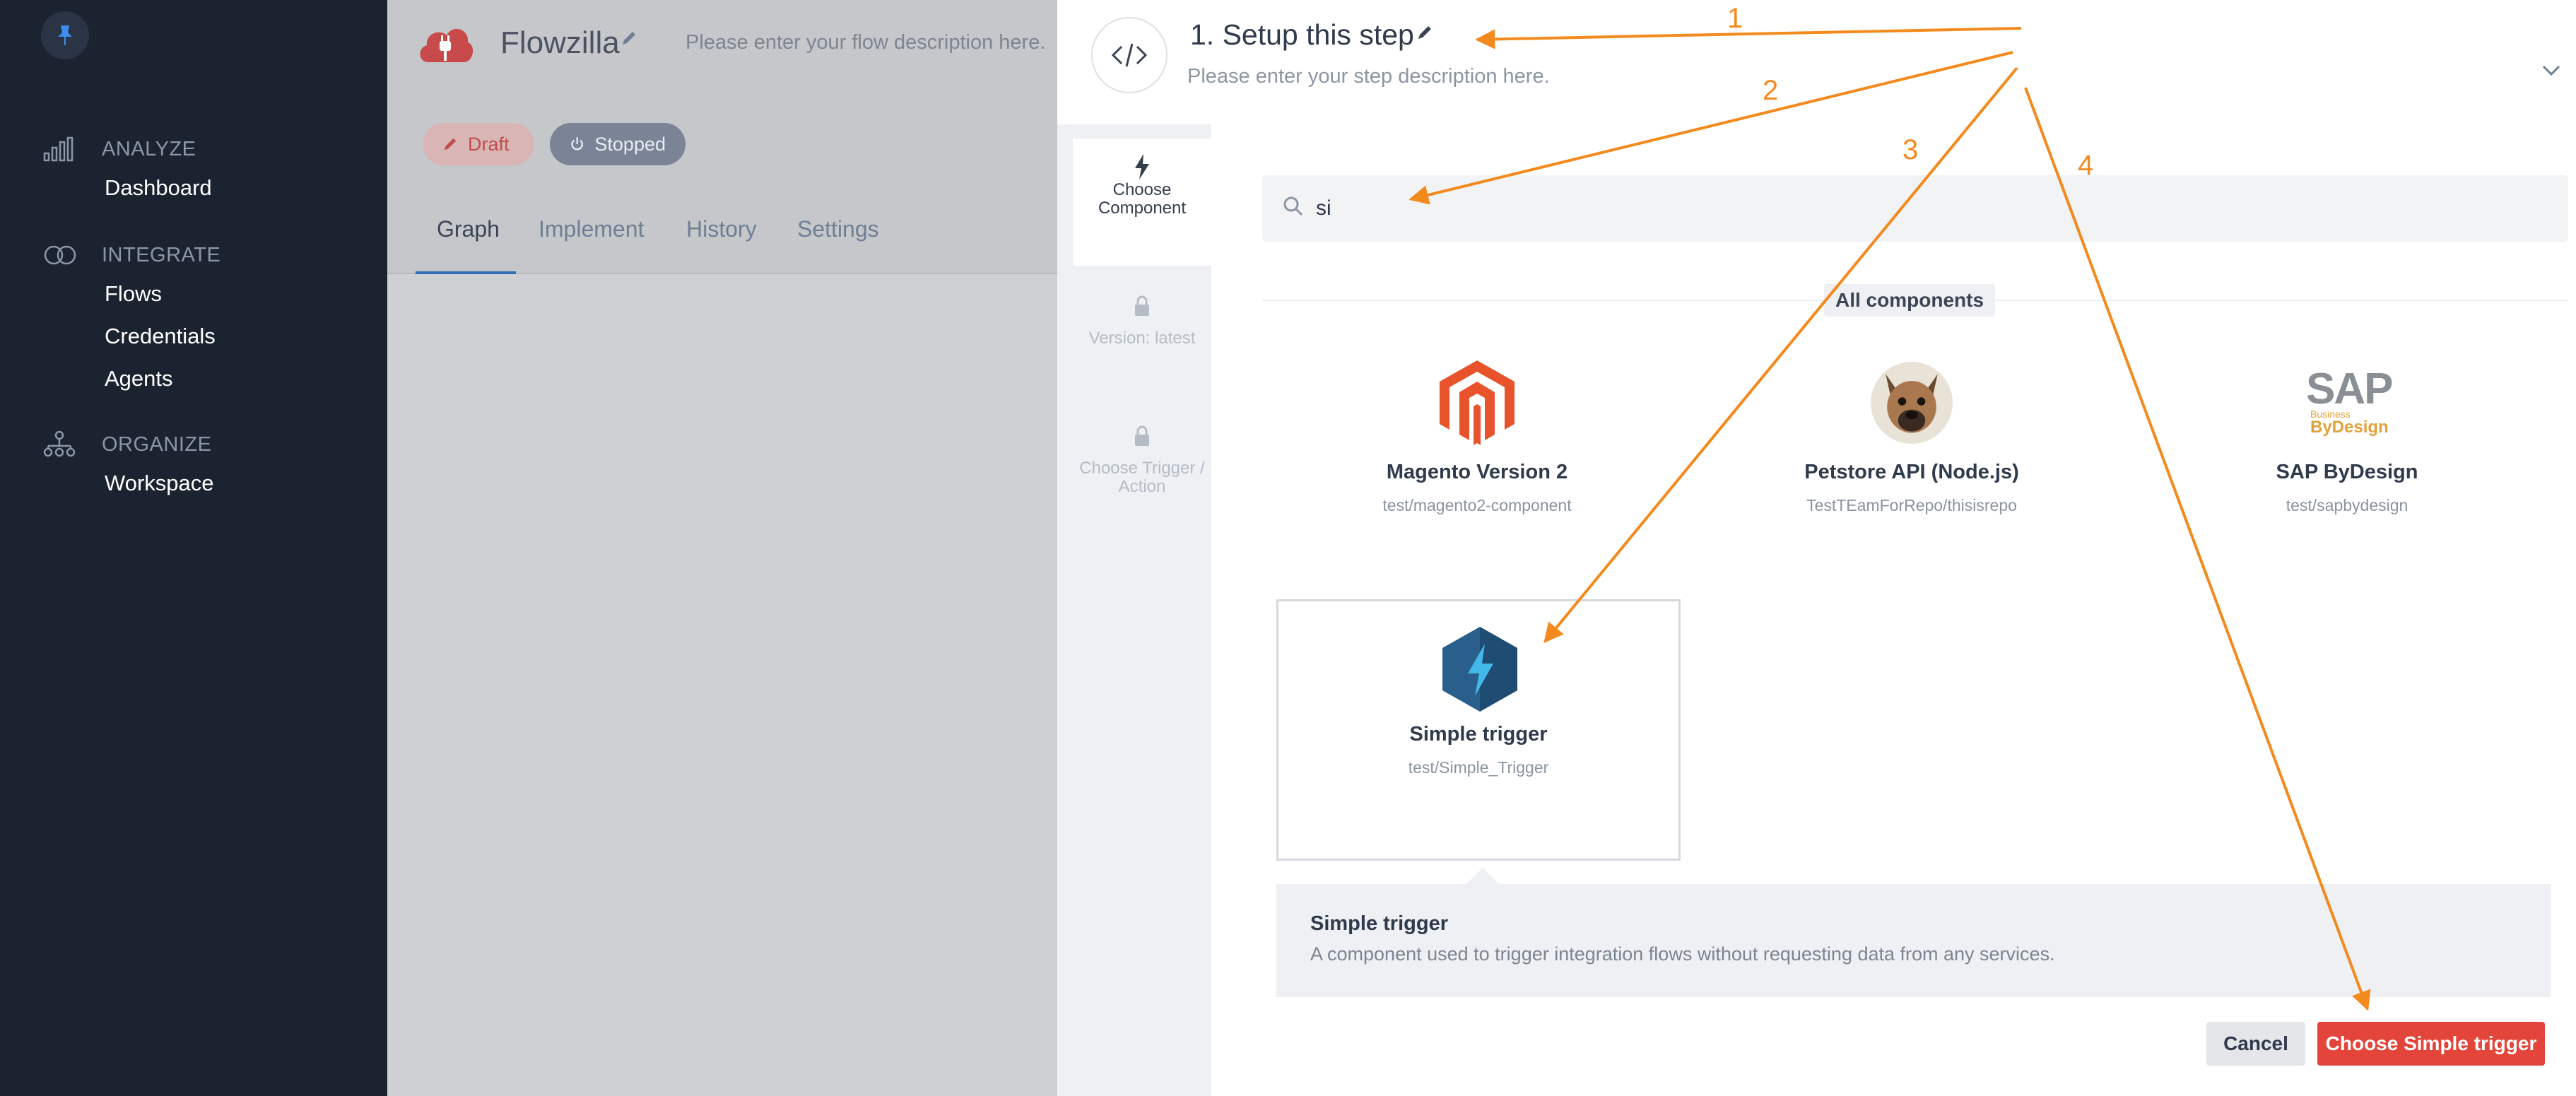  Describe the element at coordinates (2347, 472) in the screenshot. I see `component-name: SAP ByDesign` at that location.